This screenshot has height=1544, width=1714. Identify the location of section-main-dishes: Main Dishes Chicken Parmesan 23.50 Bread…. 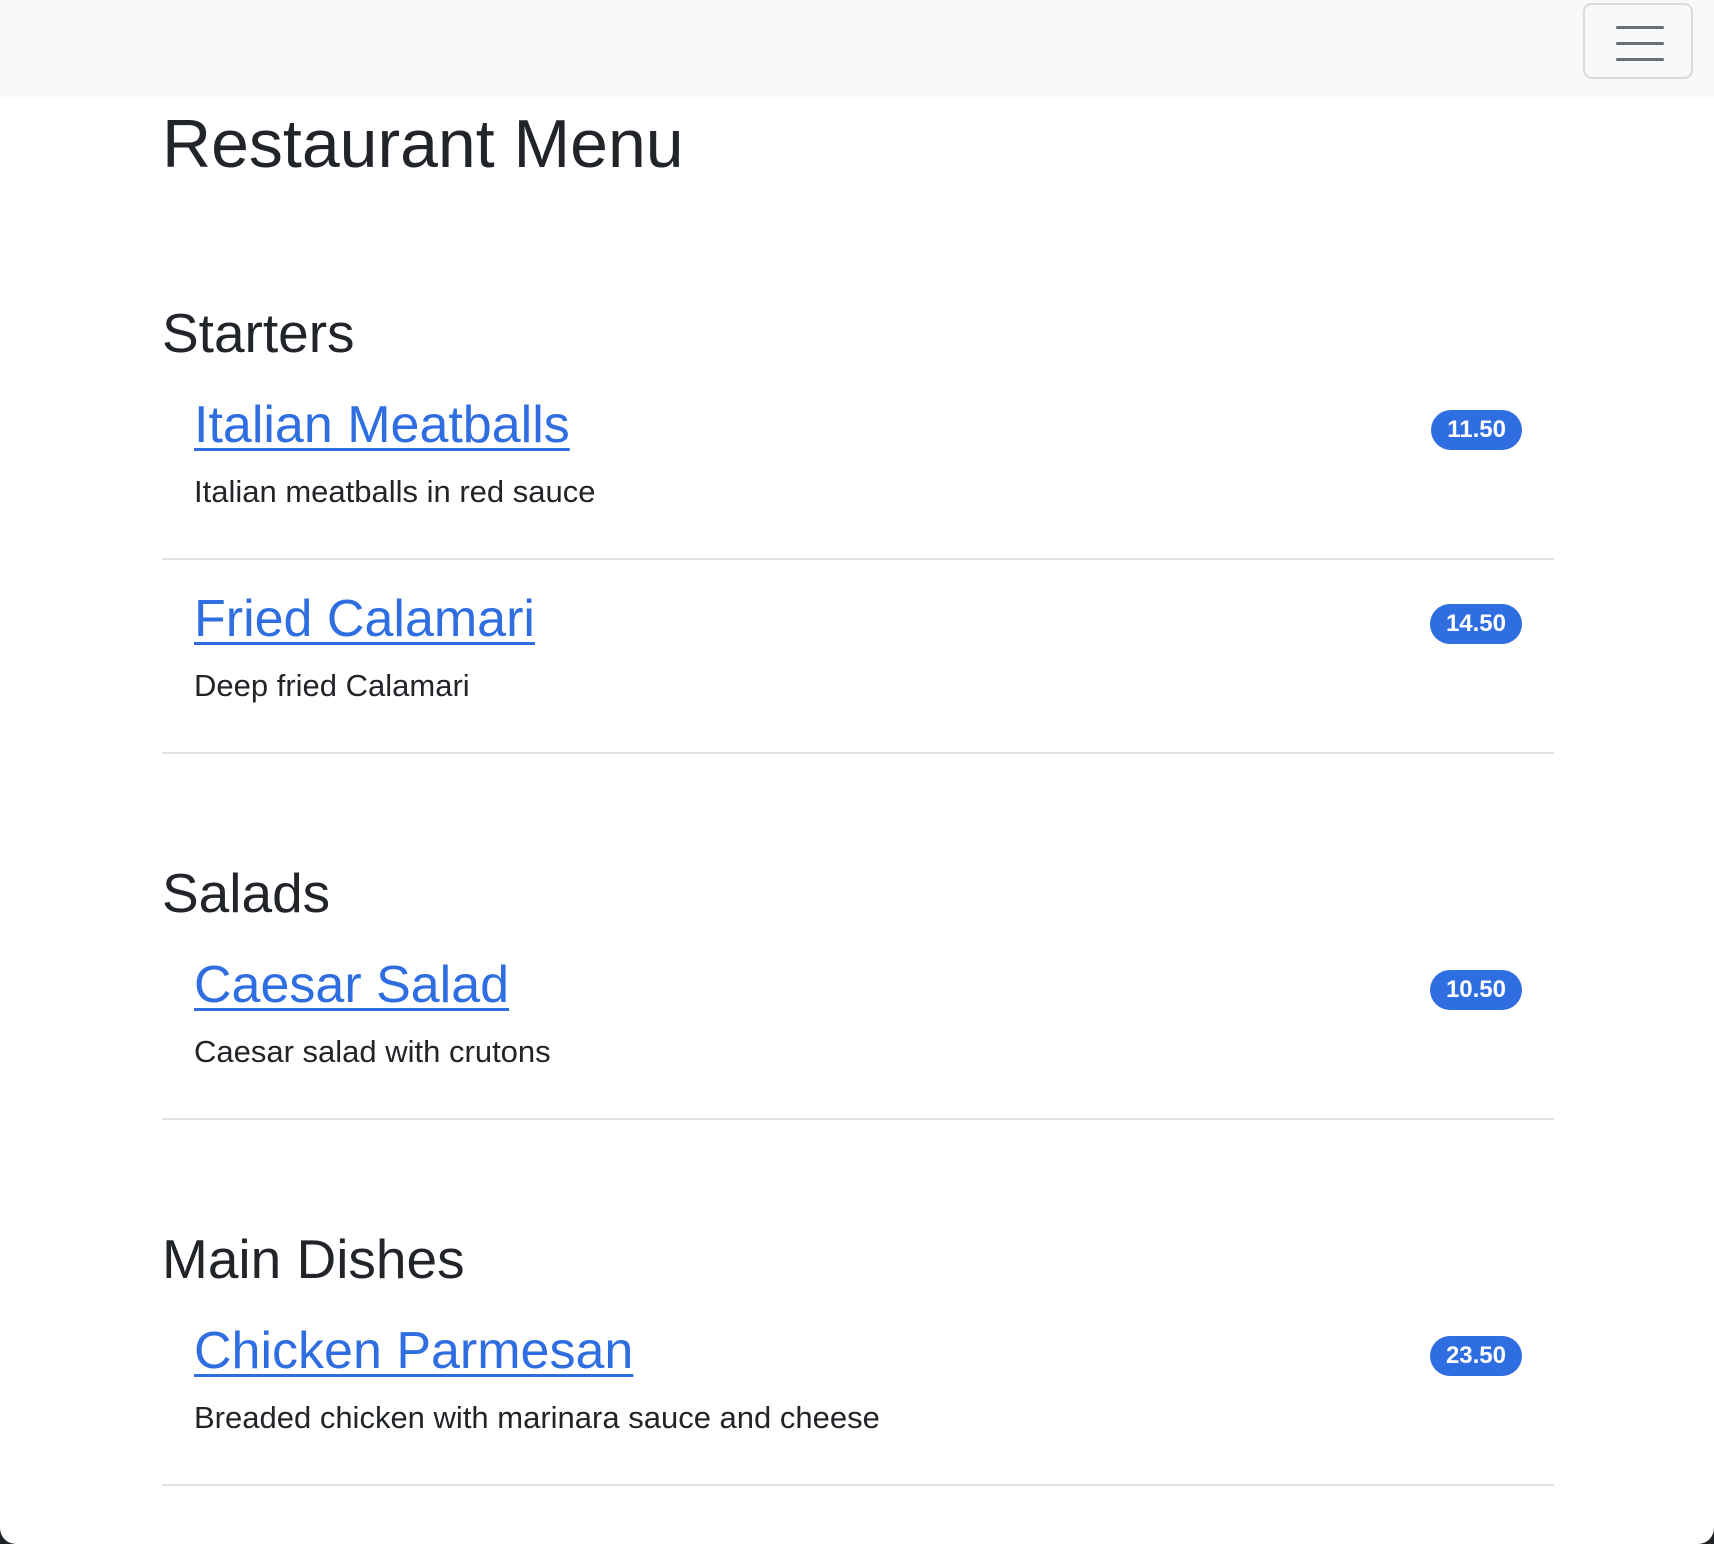
(858, 1356).